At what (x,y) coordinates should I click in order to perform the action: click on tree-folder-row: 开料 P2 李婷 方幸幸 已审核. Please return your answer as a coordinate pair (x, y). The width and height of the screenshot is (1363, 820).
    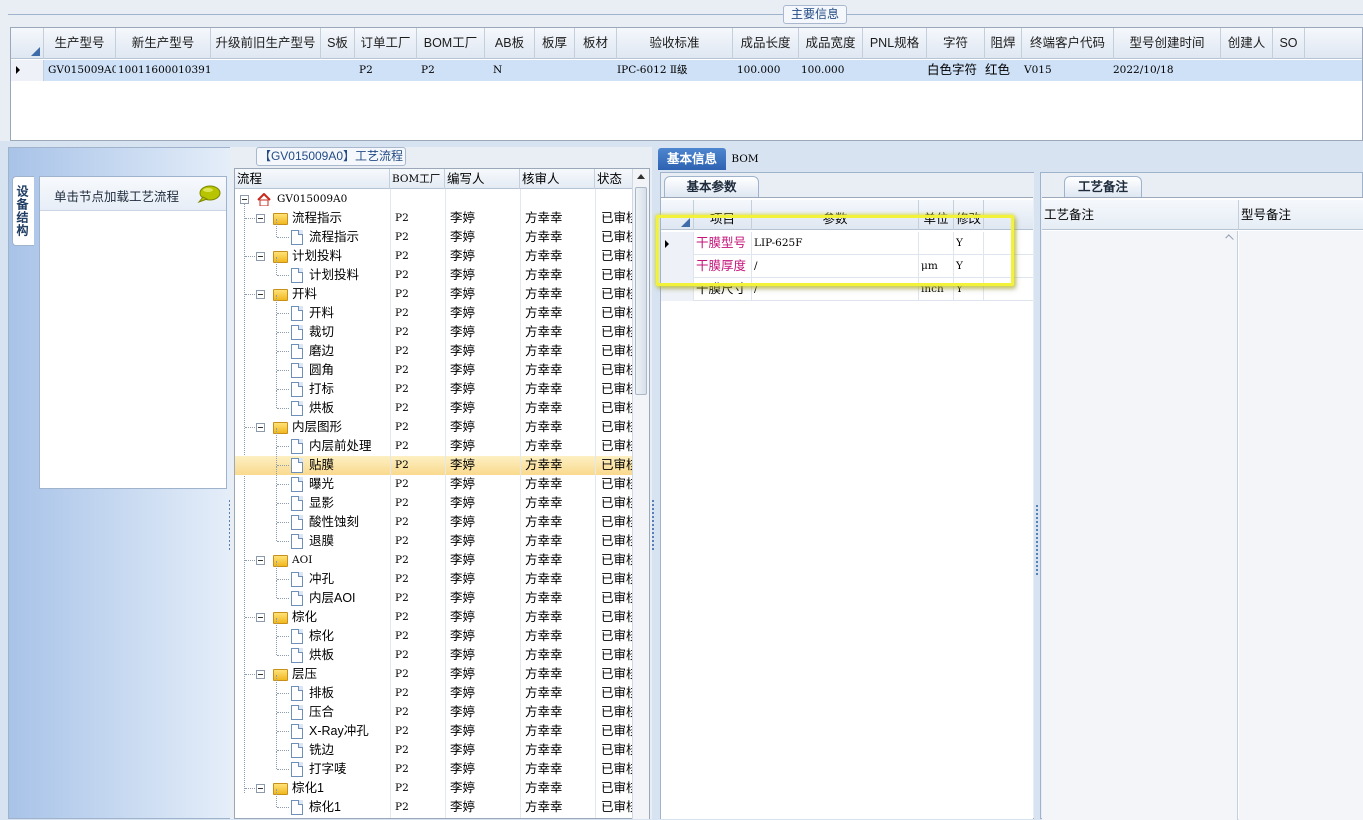
    Looking at the image, I should click on (435, 294).